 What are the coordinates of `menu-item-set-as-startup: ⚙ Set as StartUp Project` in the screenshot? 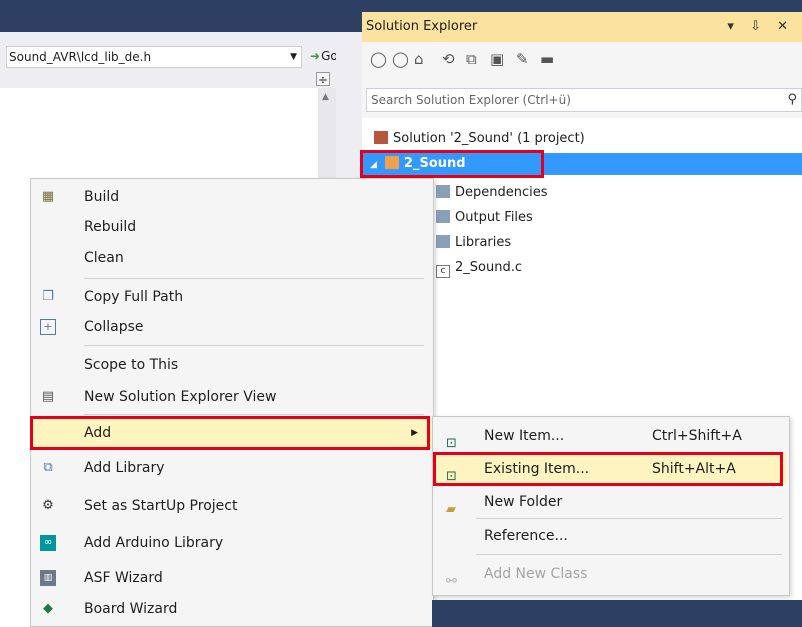 It's located at (232, 506).